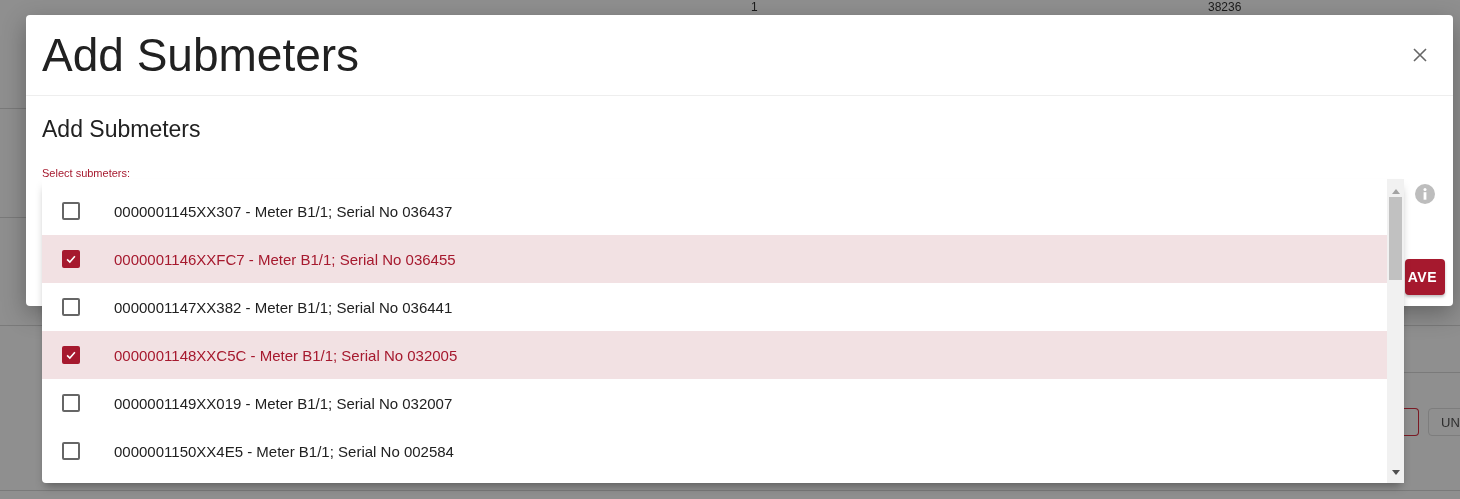  I want to click on option-label: 0000001146XXFC7 - Meter B1/1; Serial No 036455, so click(285, 259).